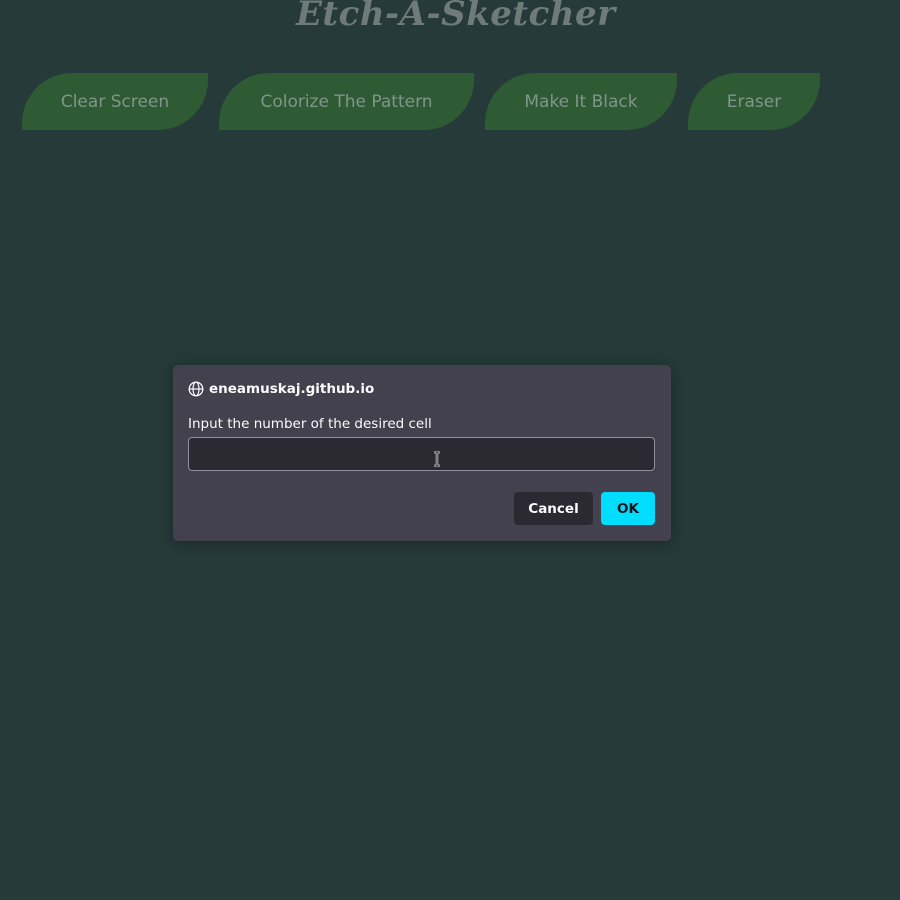 This screenshot has height=900, width=900. What do you see at coordinates (628, 508) in the screenshot?
I see `ok-button: OK` at bounding box center [628, 508].